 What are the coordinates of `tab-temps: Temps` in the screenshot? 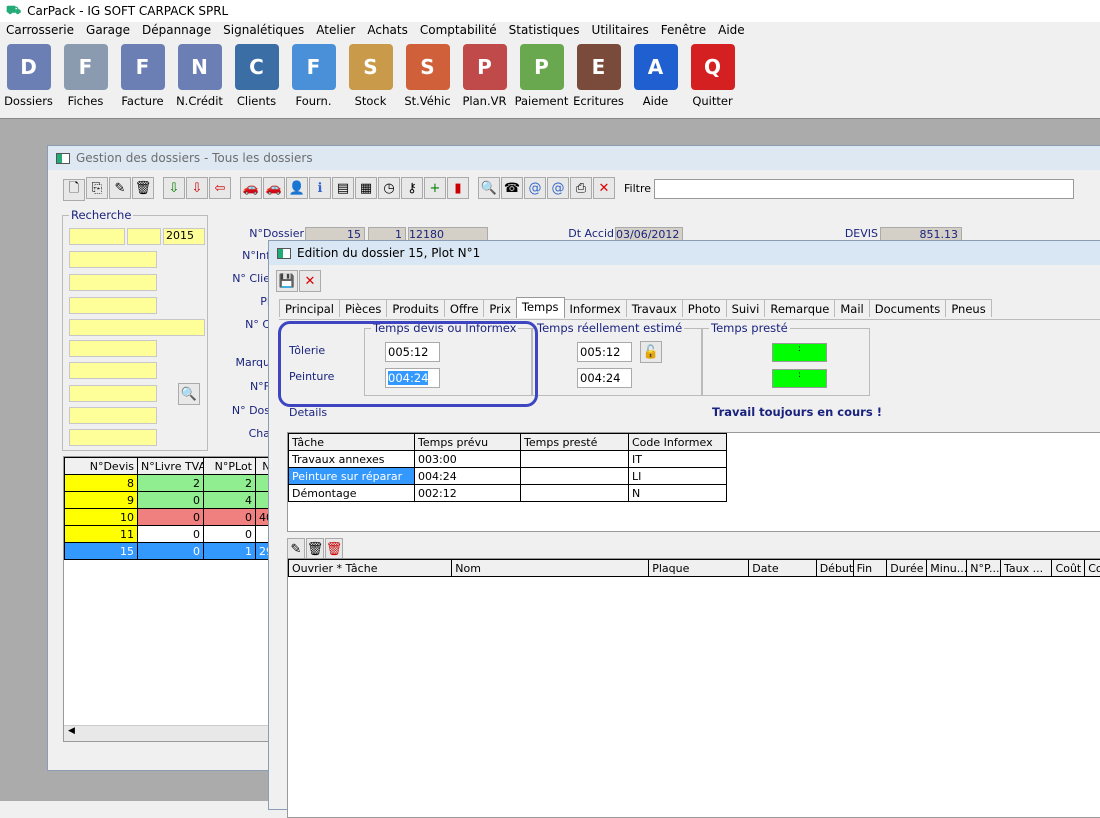 It's located at (540, 307).